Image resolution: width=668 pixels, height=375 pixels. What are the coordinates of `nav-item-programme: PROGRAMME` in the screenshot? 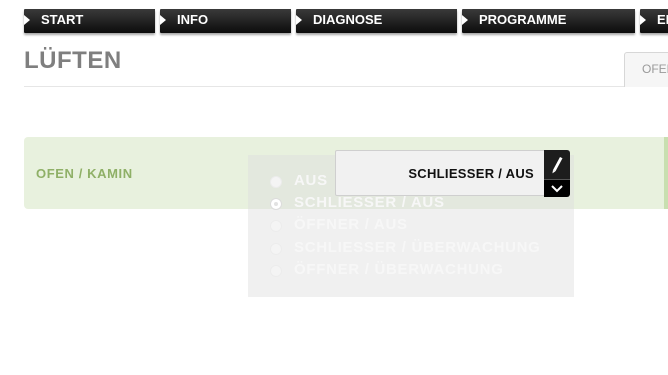 It's located at (548, 21).